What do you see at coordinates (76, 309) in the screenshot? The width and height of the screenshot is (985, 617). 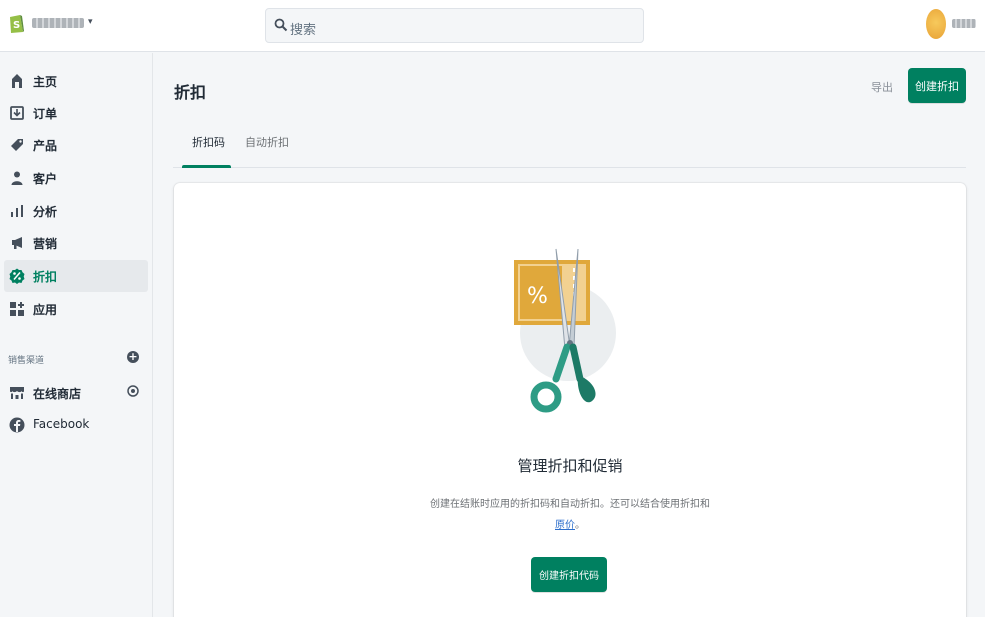 I see `sidebar-item-apps: 应用` at bounding box center [76, 309].